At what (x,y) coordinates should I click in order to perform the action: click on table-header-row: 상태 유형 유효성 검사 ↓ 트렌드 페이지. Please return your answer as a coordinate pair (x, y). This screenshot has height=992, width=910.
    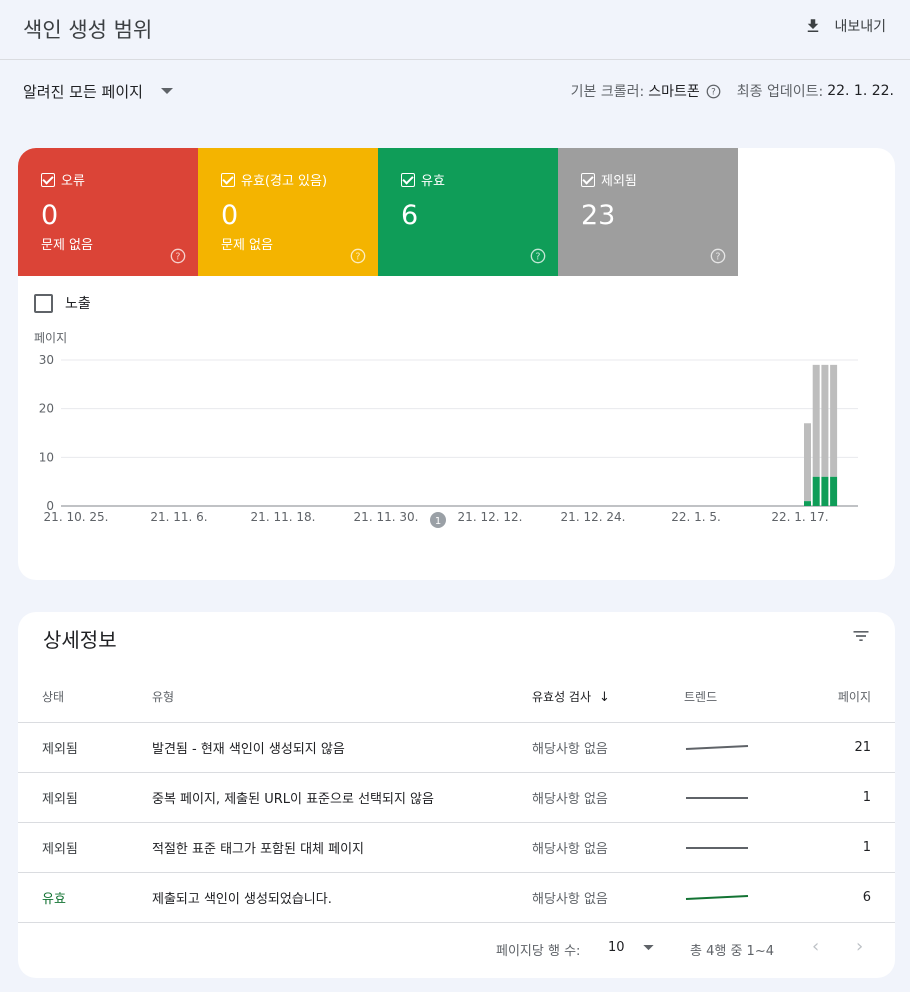
    Looking at the image, I should click on (456, 697).